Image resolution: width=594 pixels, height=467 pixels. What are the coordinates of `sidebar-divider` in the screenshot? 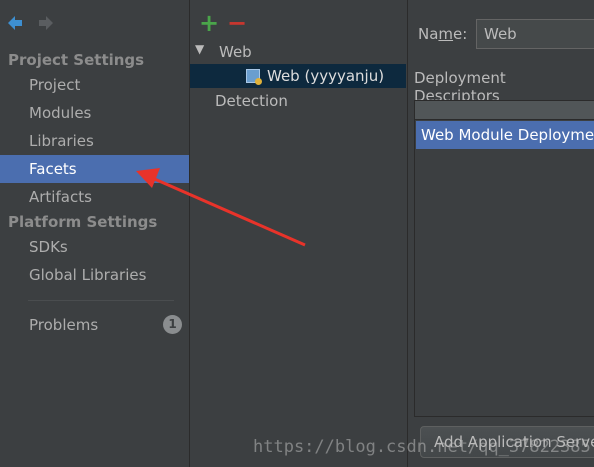 It's located at (101, 300).